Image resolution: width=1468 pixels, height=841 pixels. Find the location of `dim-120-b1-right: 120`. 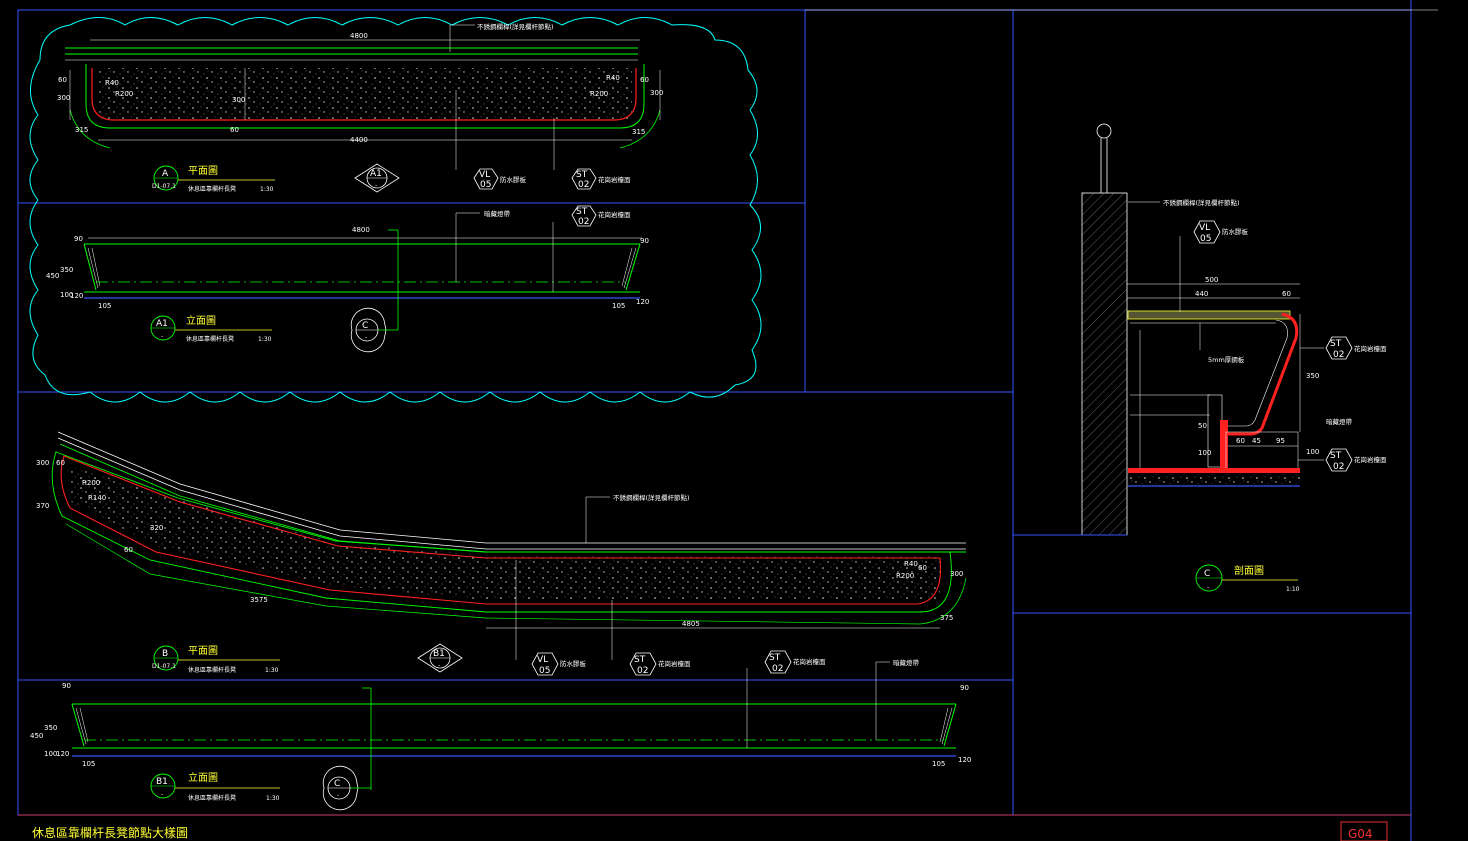

dim-120-b1-right: 120 is located at coordinates (964, 760).